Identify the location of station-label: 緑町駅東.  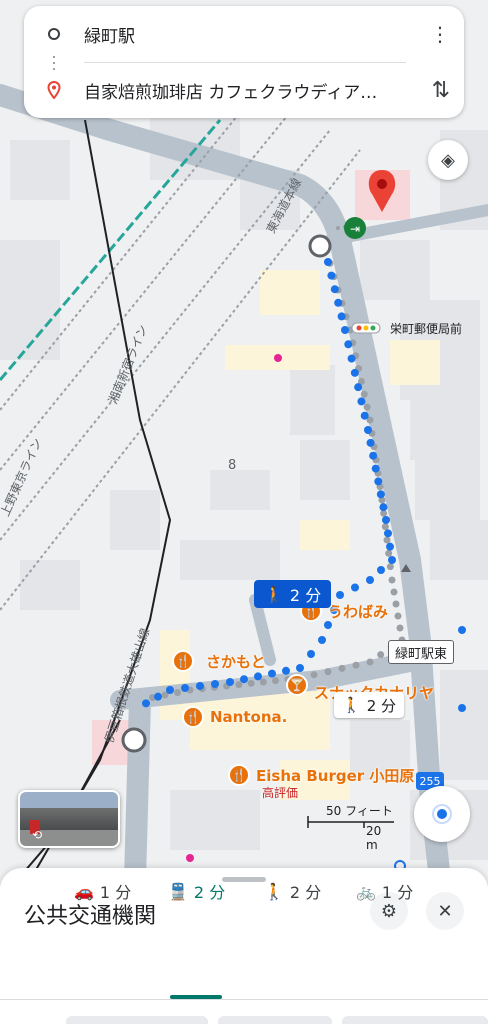
(421, 652).